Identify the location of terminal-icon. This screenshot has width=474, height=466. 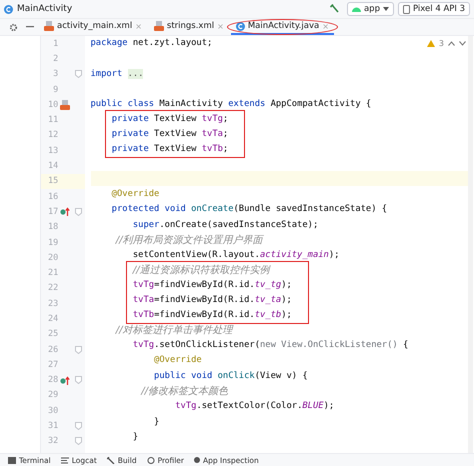
(12, 460).